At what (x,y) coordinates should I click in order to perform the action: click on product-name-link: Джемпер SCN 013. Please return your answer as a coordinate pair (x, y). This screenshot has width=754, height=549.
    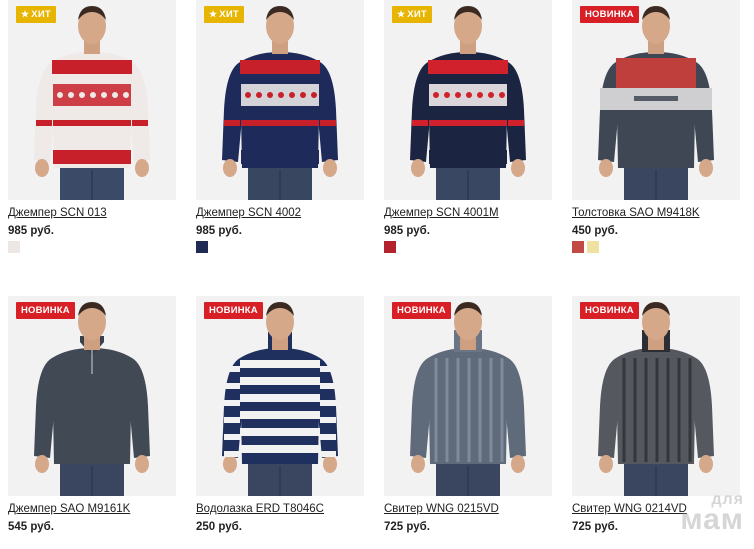
    Looking at the image, I should click on (92, 213).